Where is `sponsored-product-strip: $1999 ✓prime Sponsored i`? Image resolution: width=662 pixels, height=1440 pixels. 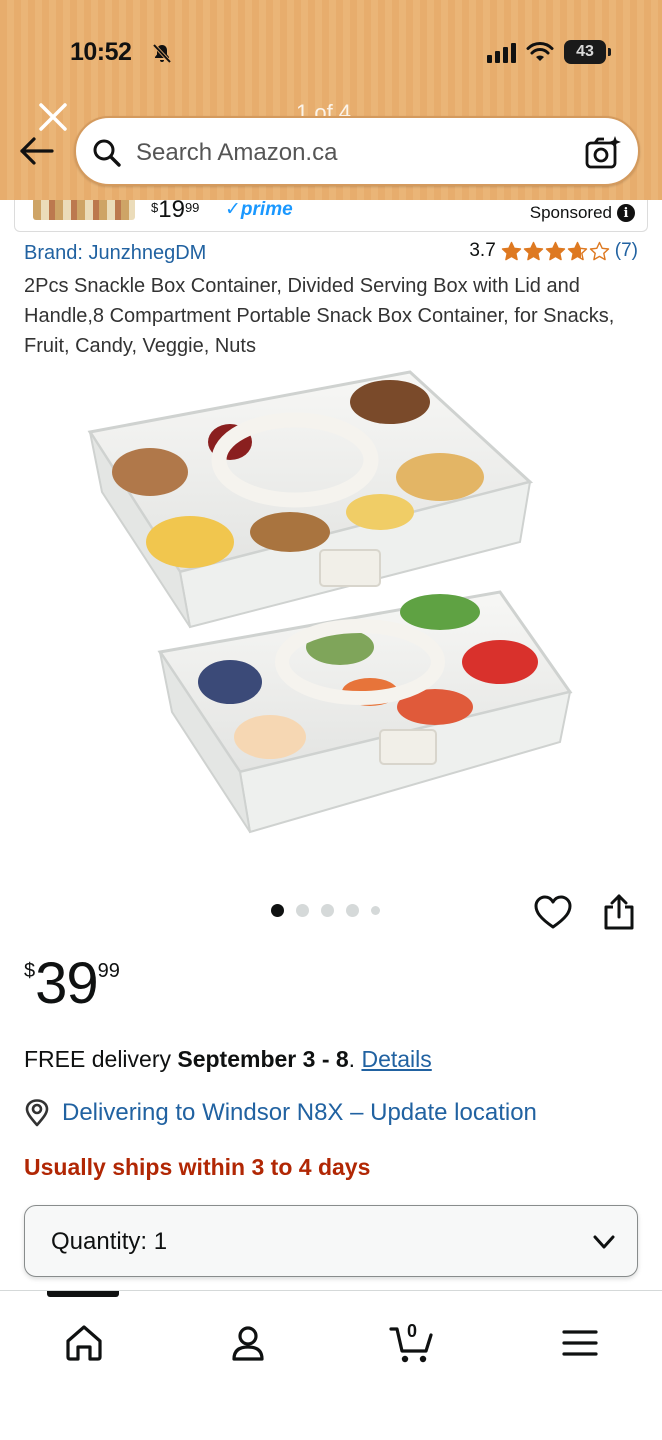 sponsored-product-strip: $1999 ✓prime Sponsored i is located at coordinates (331, 216).